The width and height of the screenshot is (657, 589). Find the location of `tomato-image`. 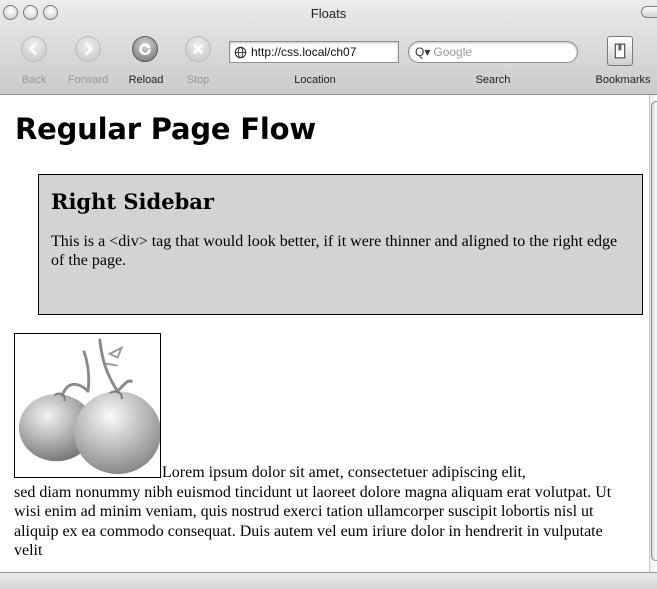

tomato-image is located at coordinates (87, 405).